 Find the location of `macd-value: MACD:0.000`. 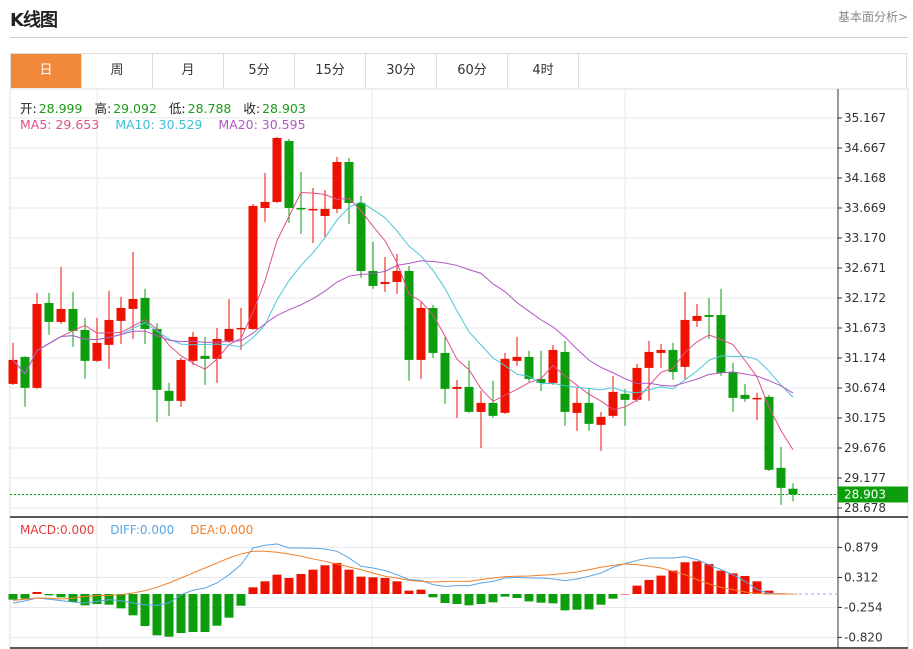

macd-value: MACD:0.000 is located at coordinates (57, 530).